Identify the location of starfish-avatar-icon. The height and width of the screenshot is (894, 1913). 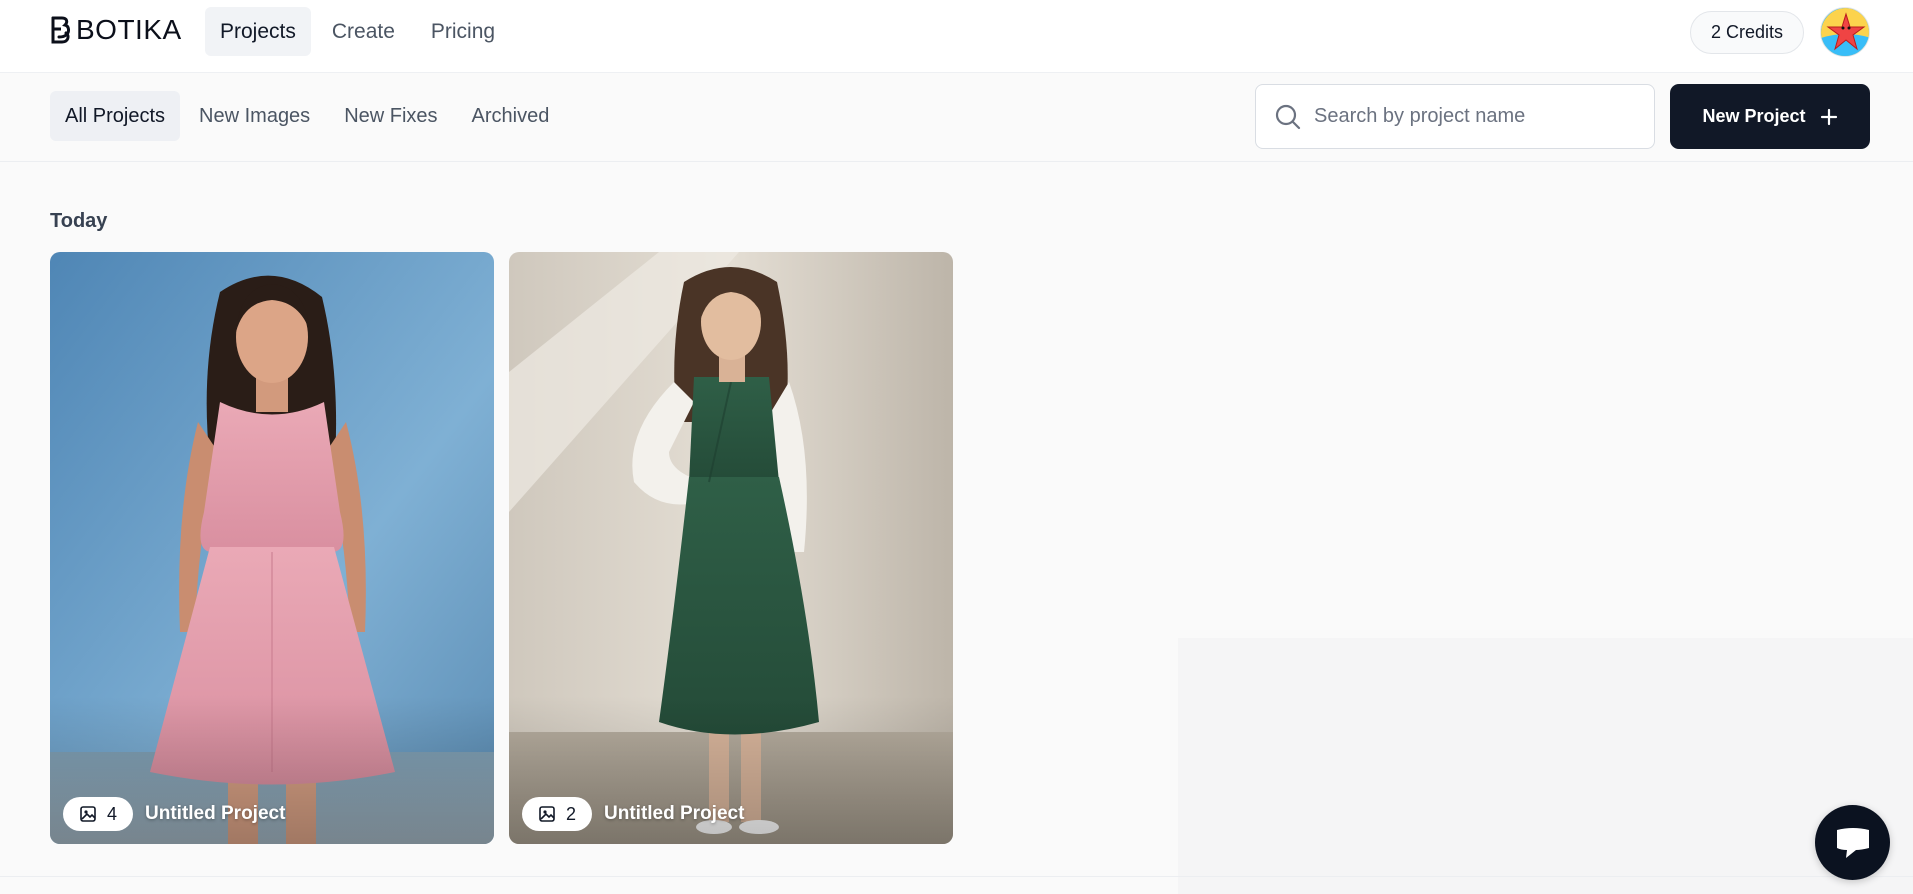
(1845, 32).